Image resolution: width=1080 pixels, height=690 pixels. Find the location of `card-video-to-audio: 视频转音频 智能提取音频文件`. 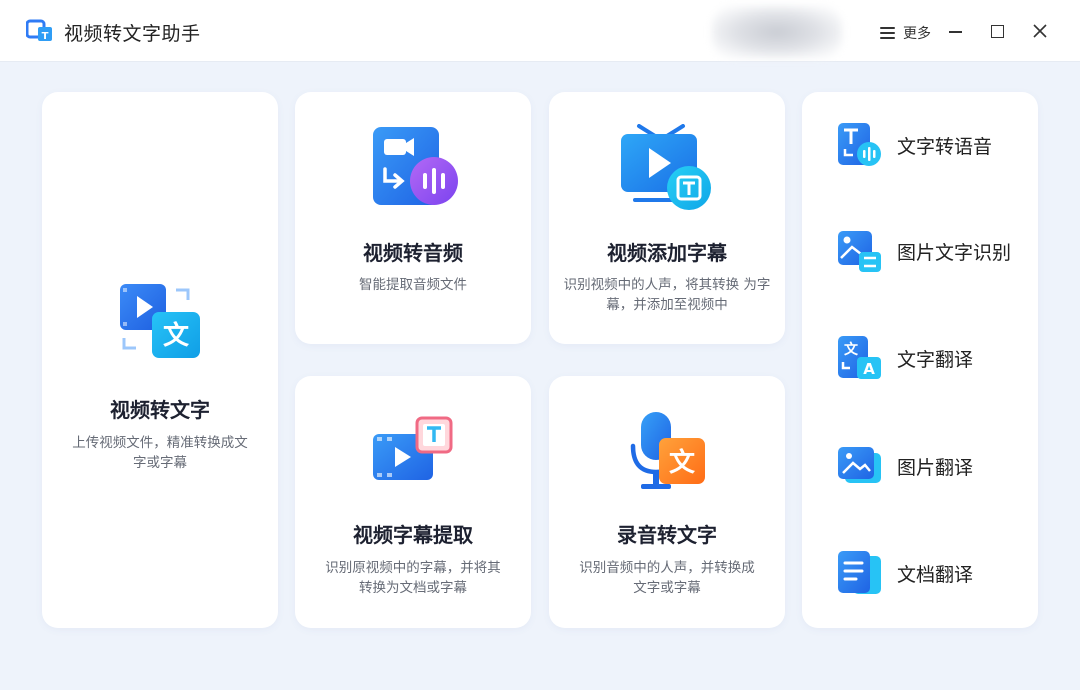

card-video-to-audio: 视频转音频 智能提取音频文件 is located at coordinates (413, 218).